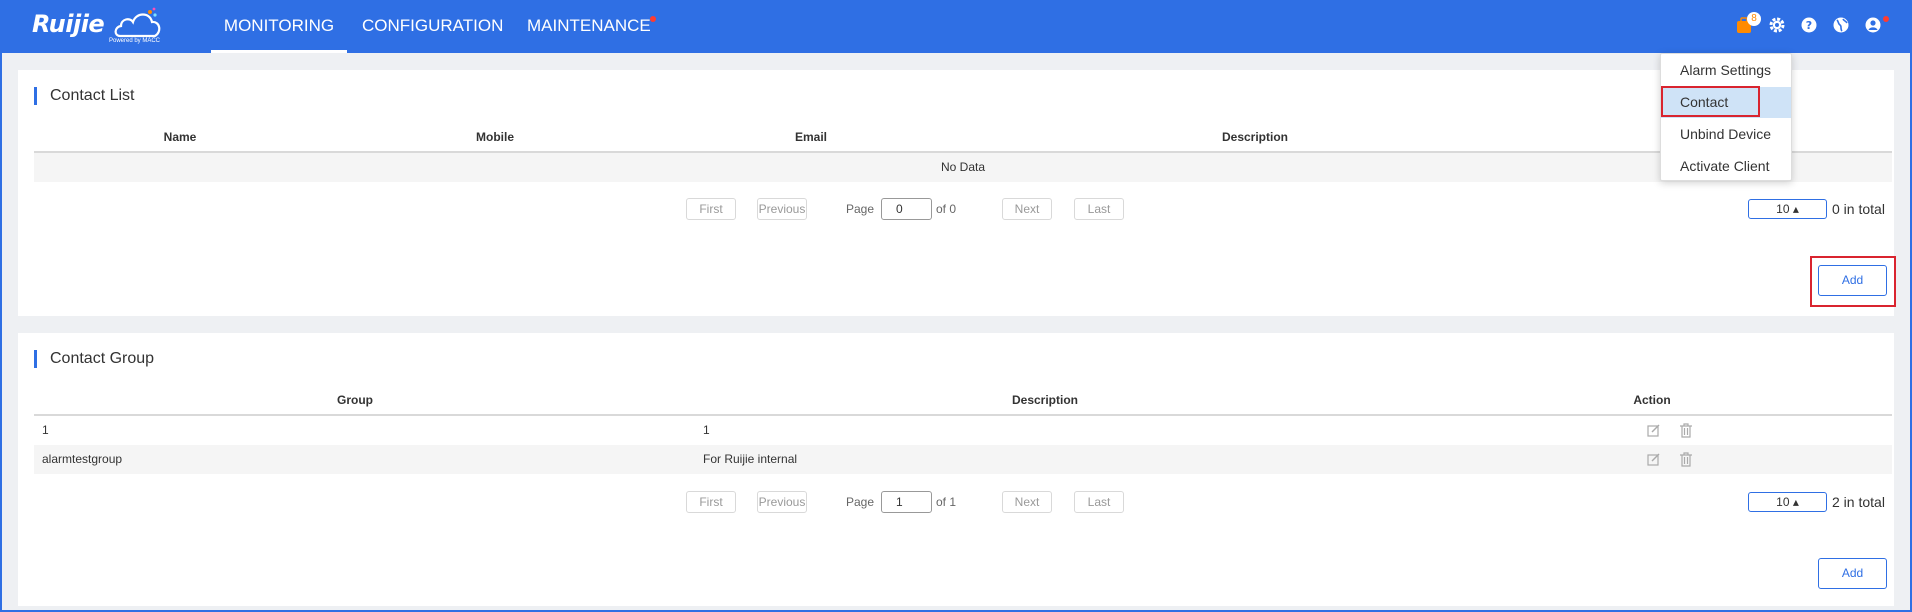  I want to click on description-cell: 1, so click(706, 430).